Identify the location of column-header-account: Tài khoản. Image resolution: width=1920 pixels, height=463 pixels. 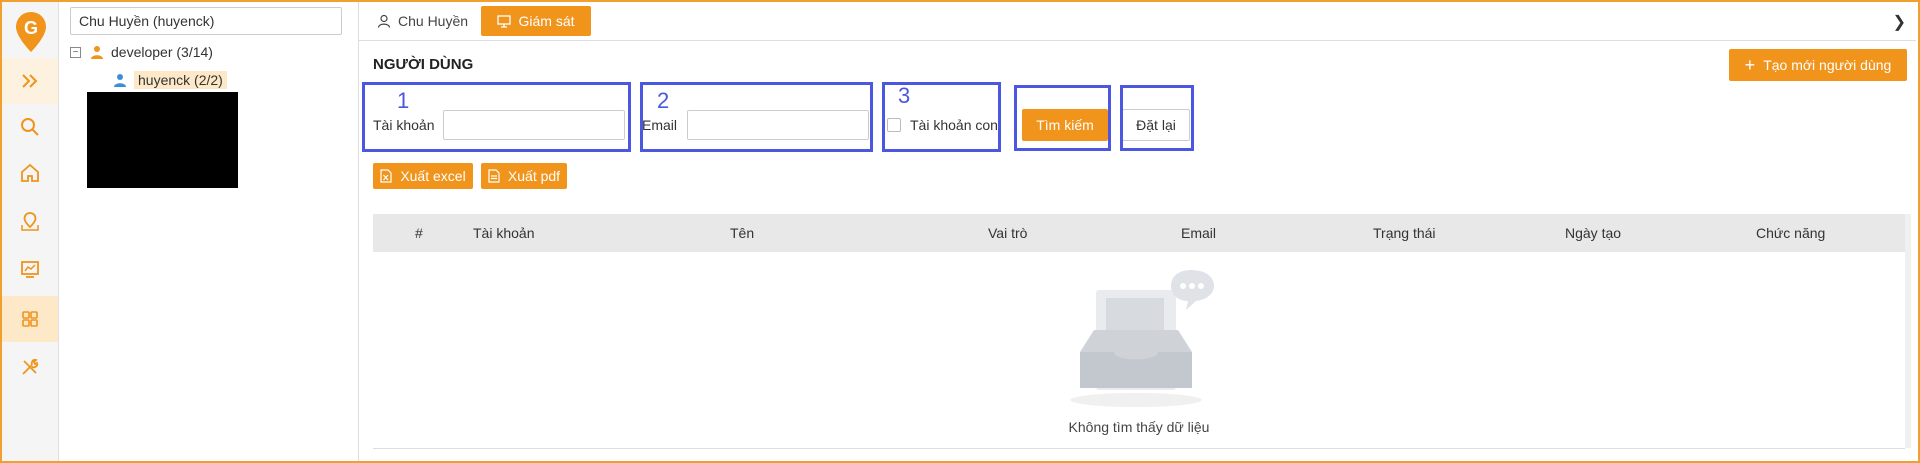
(504, 233).